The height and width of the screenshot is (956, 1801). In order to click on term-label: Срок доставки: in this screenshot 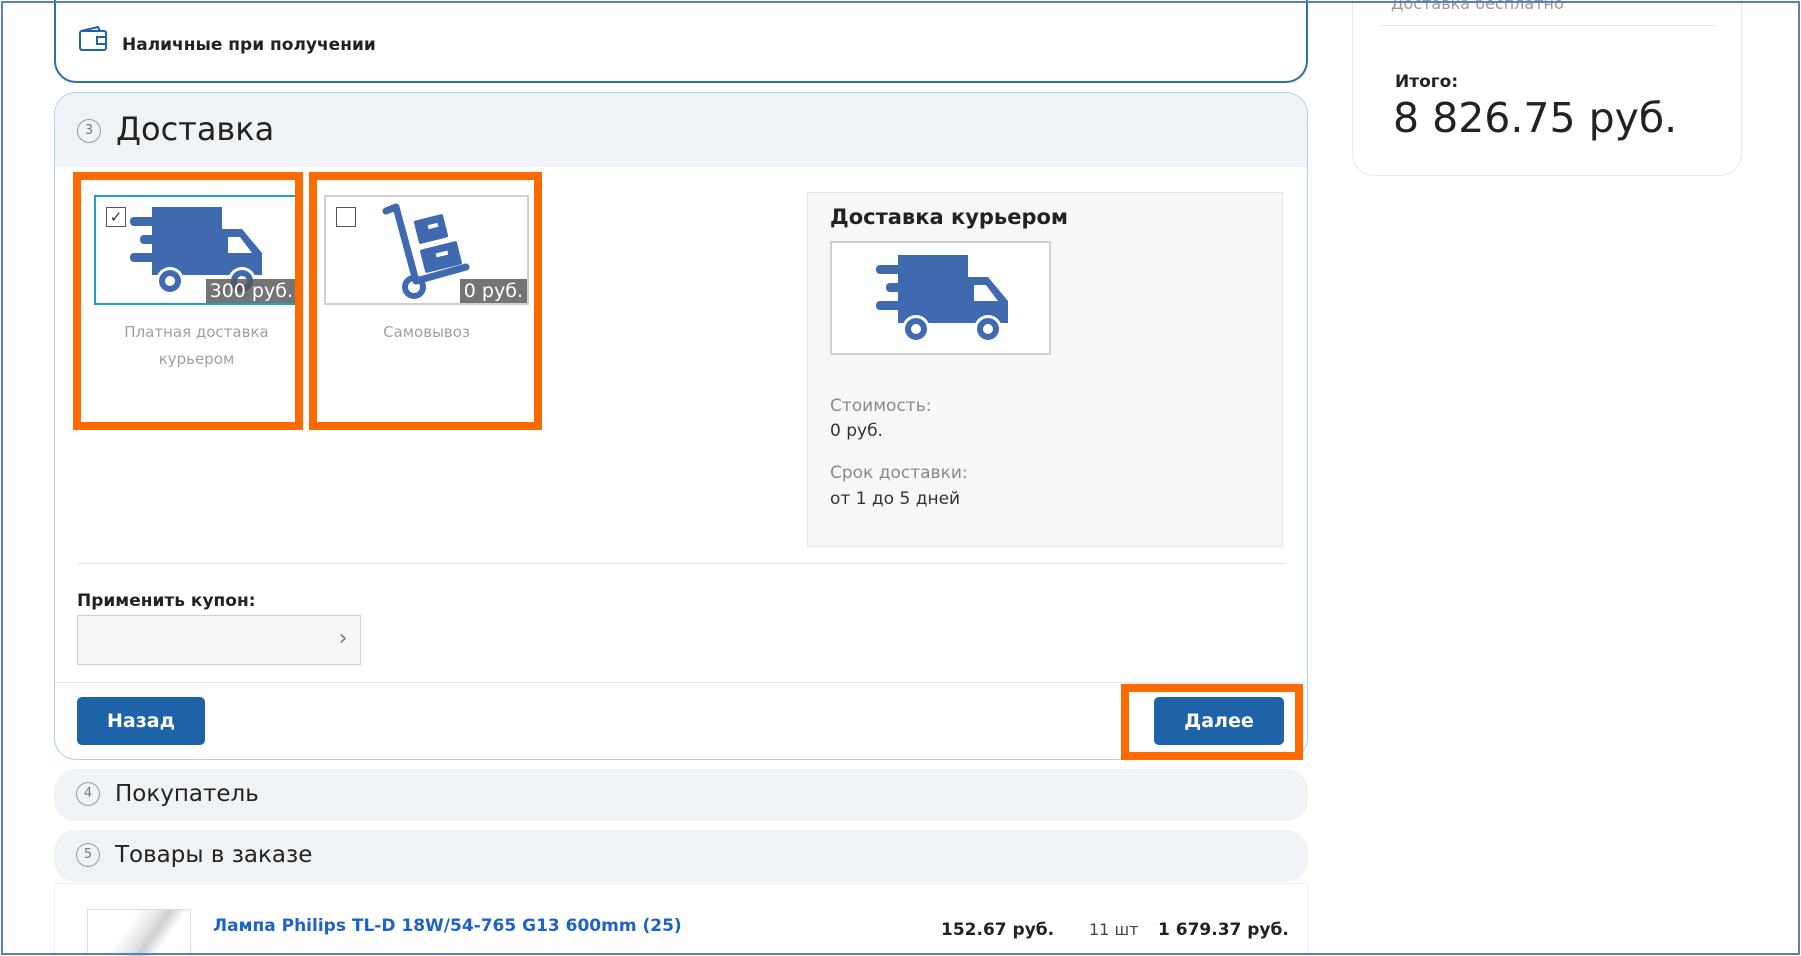, I will do `click(899, 473)`.